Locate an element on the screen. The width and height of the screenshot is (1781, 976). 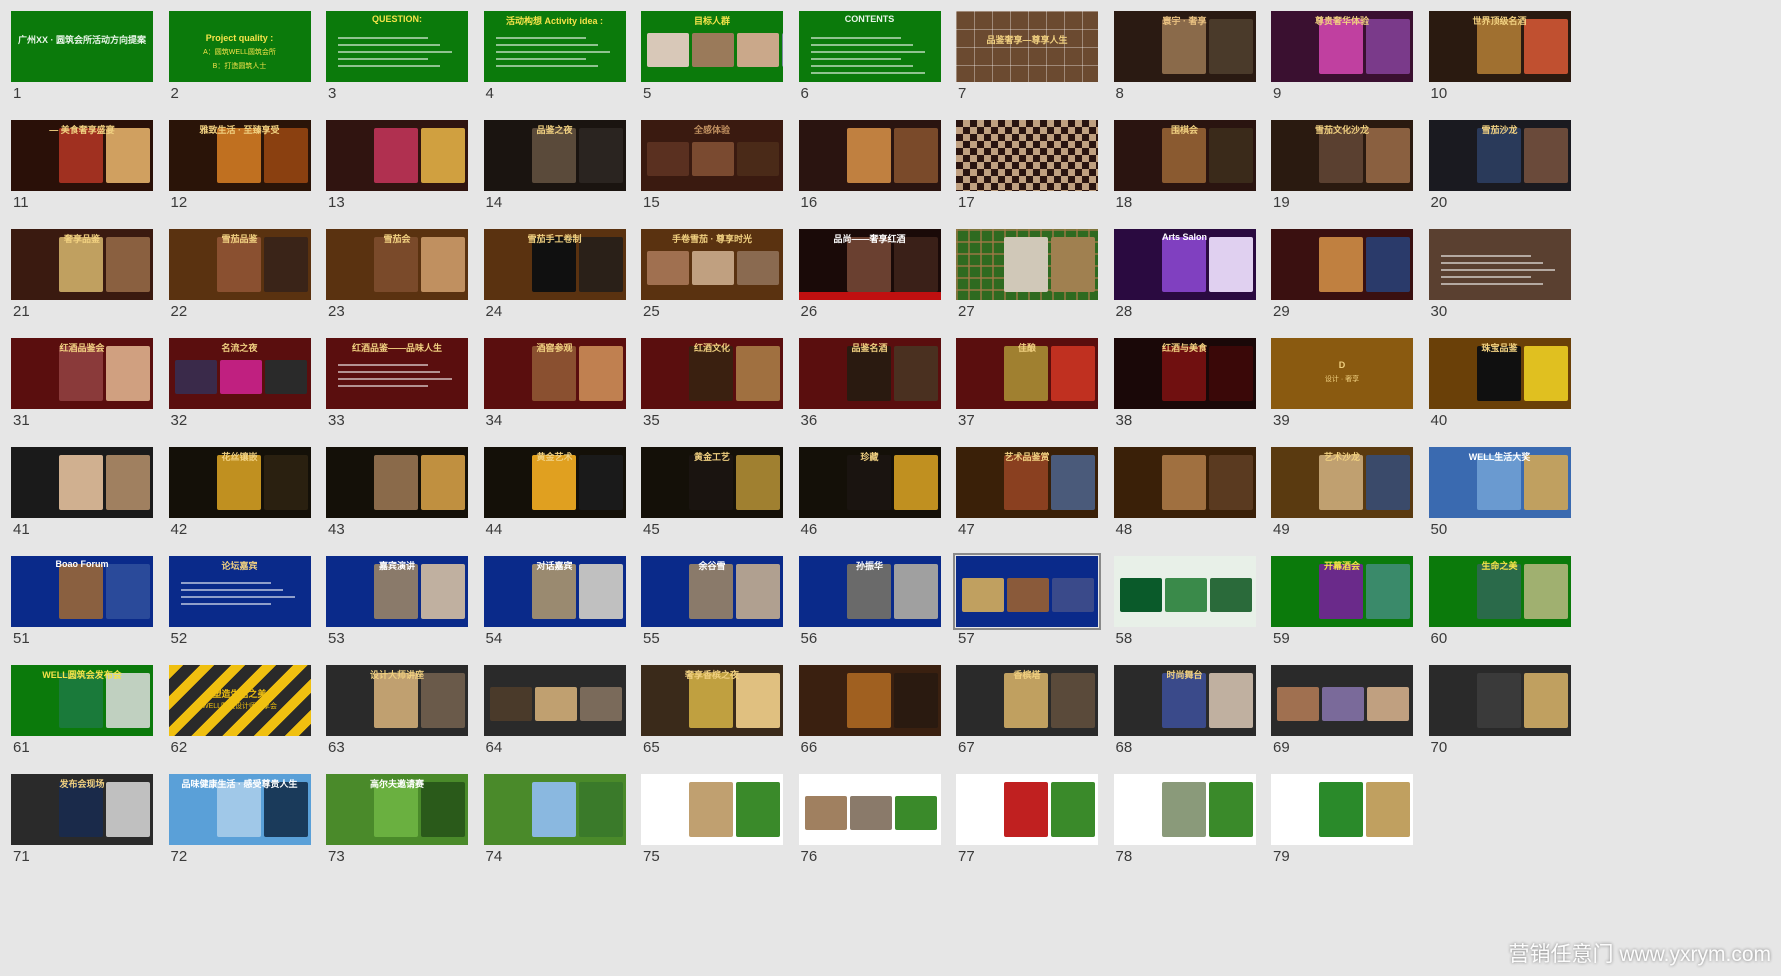
slide-thumbnail-cell: QUESTION: 3 is located at coordinates (395, 59).